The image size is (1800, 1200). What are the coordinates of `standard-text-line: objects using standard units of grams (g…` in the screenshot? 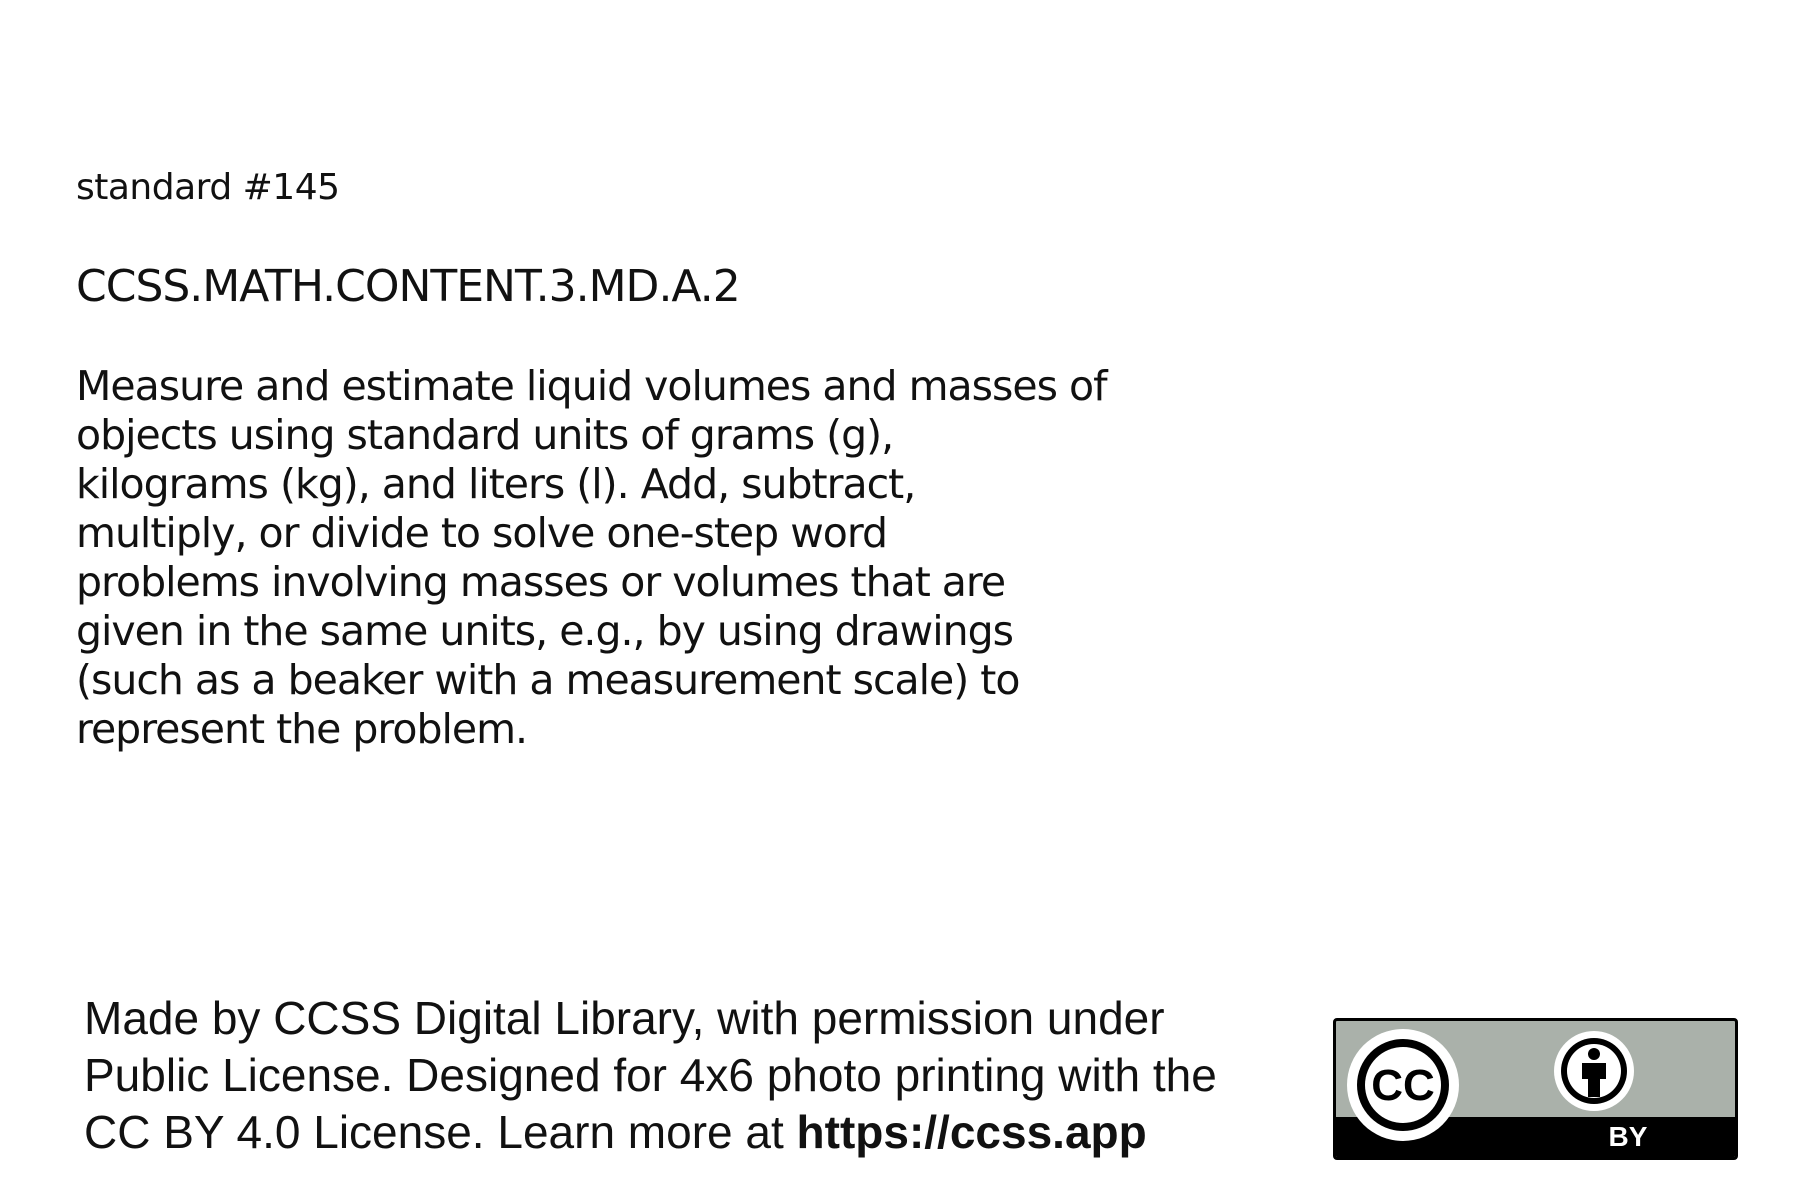 It's located at (485, 435).